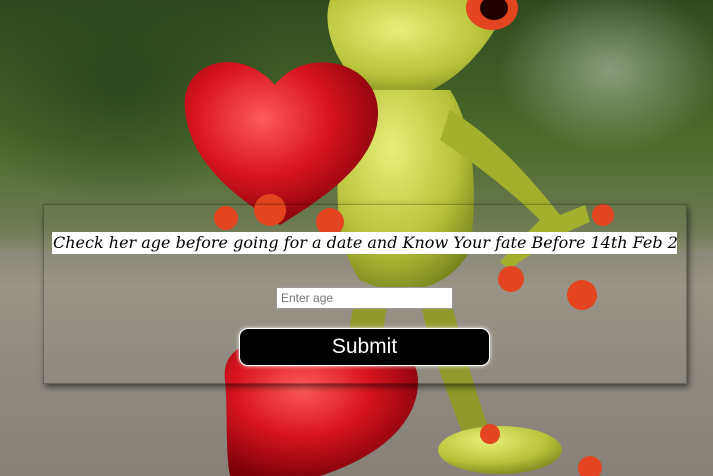 This screenshot has height=476, width=713. Describe the element at coordinates (364, 347) in the screenshot. I see `submit-button: Submit` at that location.